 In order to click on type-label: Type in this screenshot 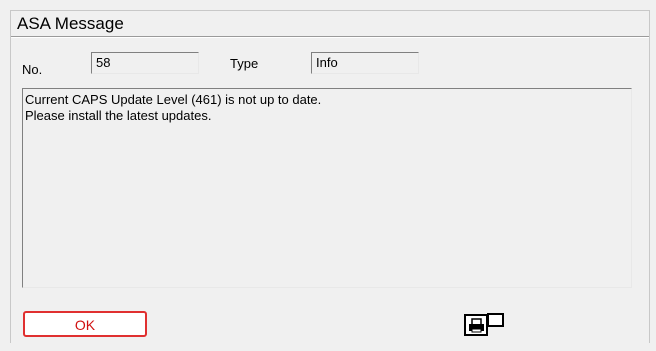, I will do `click(244, 63)`.